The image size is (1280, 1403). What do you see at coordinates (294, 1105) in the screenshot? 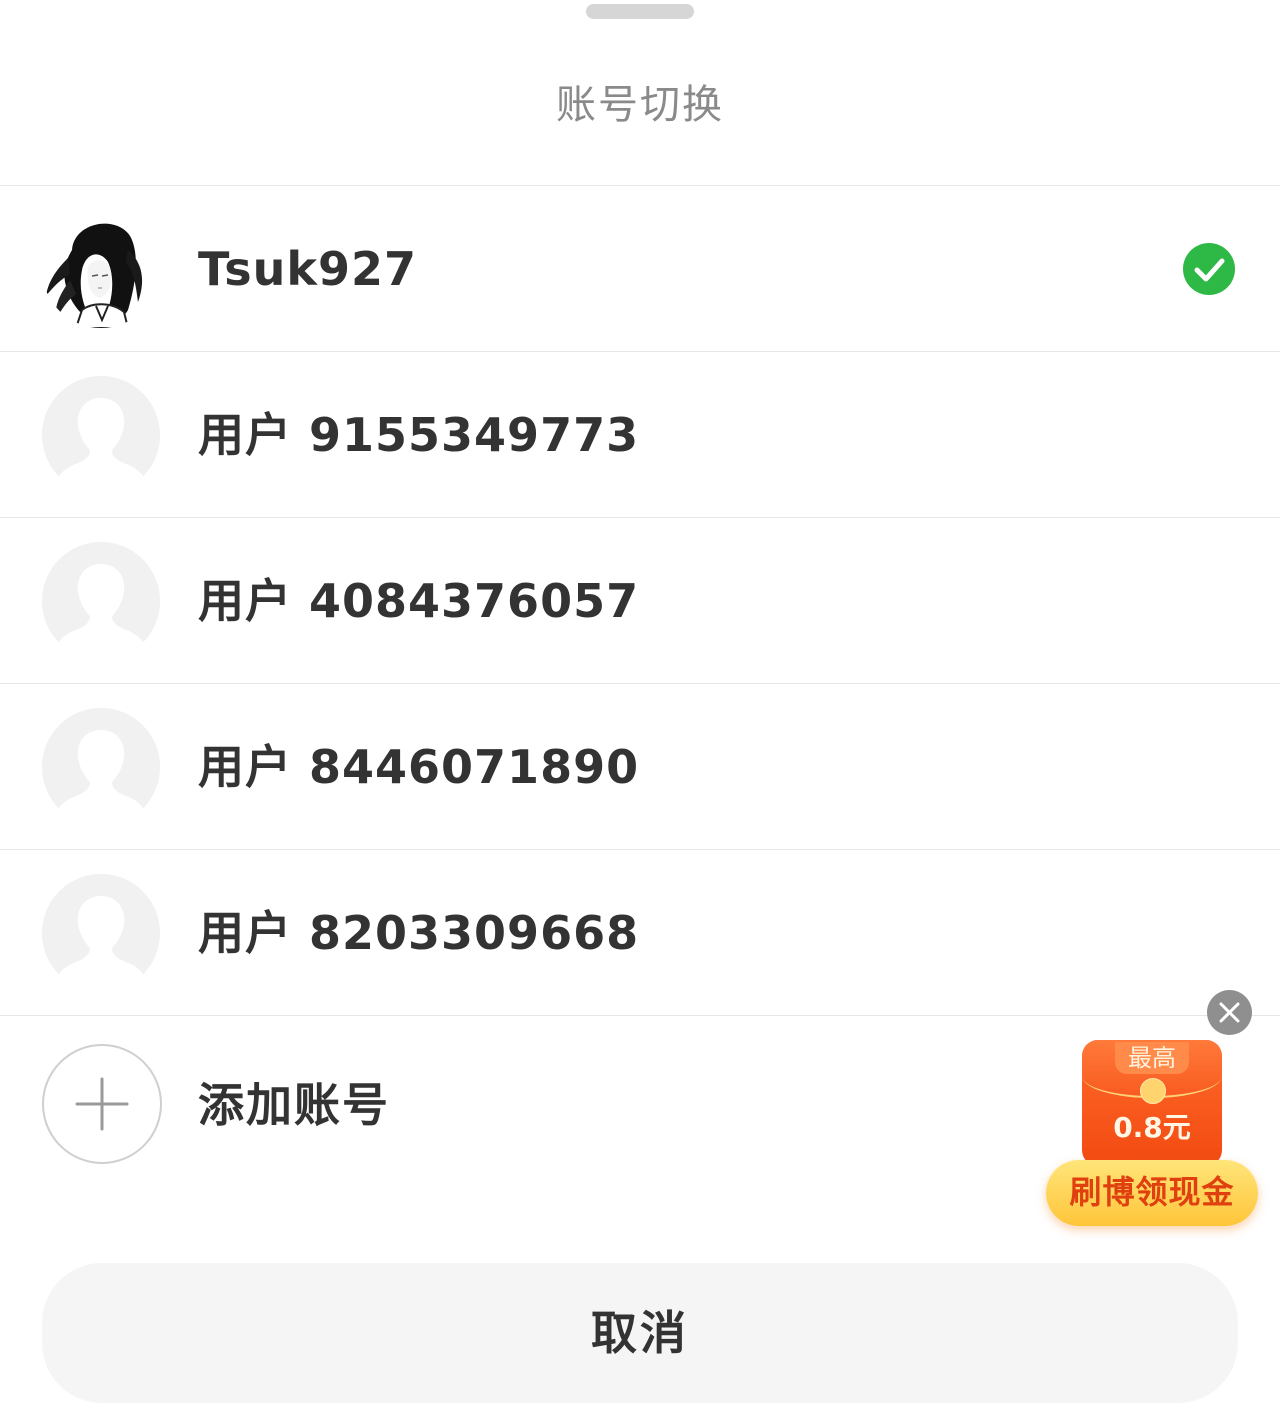
I see `add-account-label: 添加账号` at bounding box center [294, 1105].